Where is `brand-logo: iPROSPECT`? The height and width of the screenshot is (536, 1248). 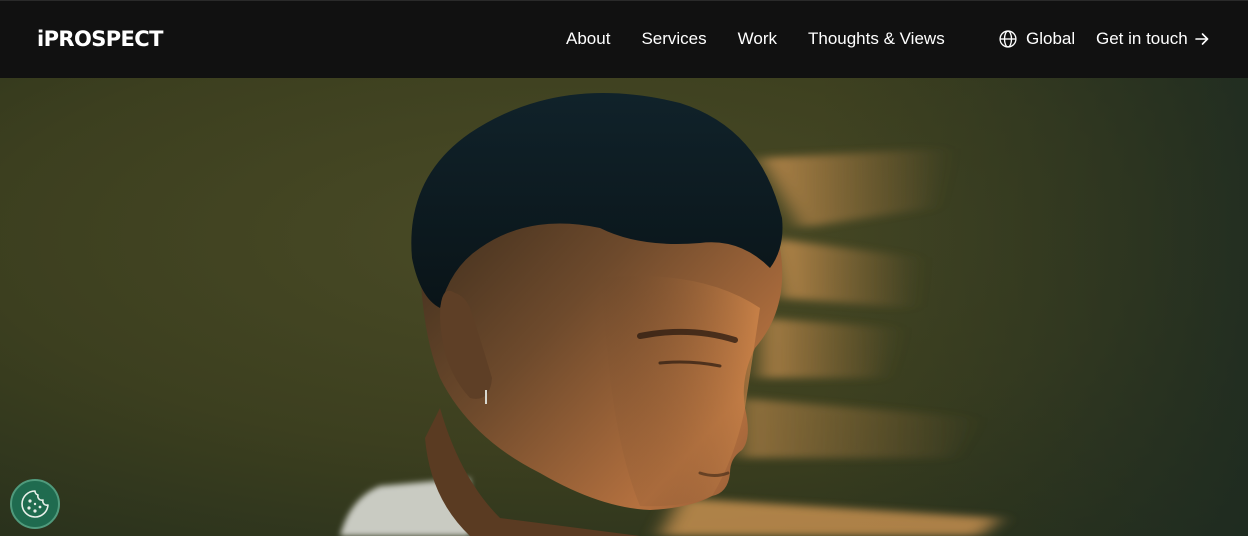 brand-logo: iPROSPECT is located at coordinates (100, 39).